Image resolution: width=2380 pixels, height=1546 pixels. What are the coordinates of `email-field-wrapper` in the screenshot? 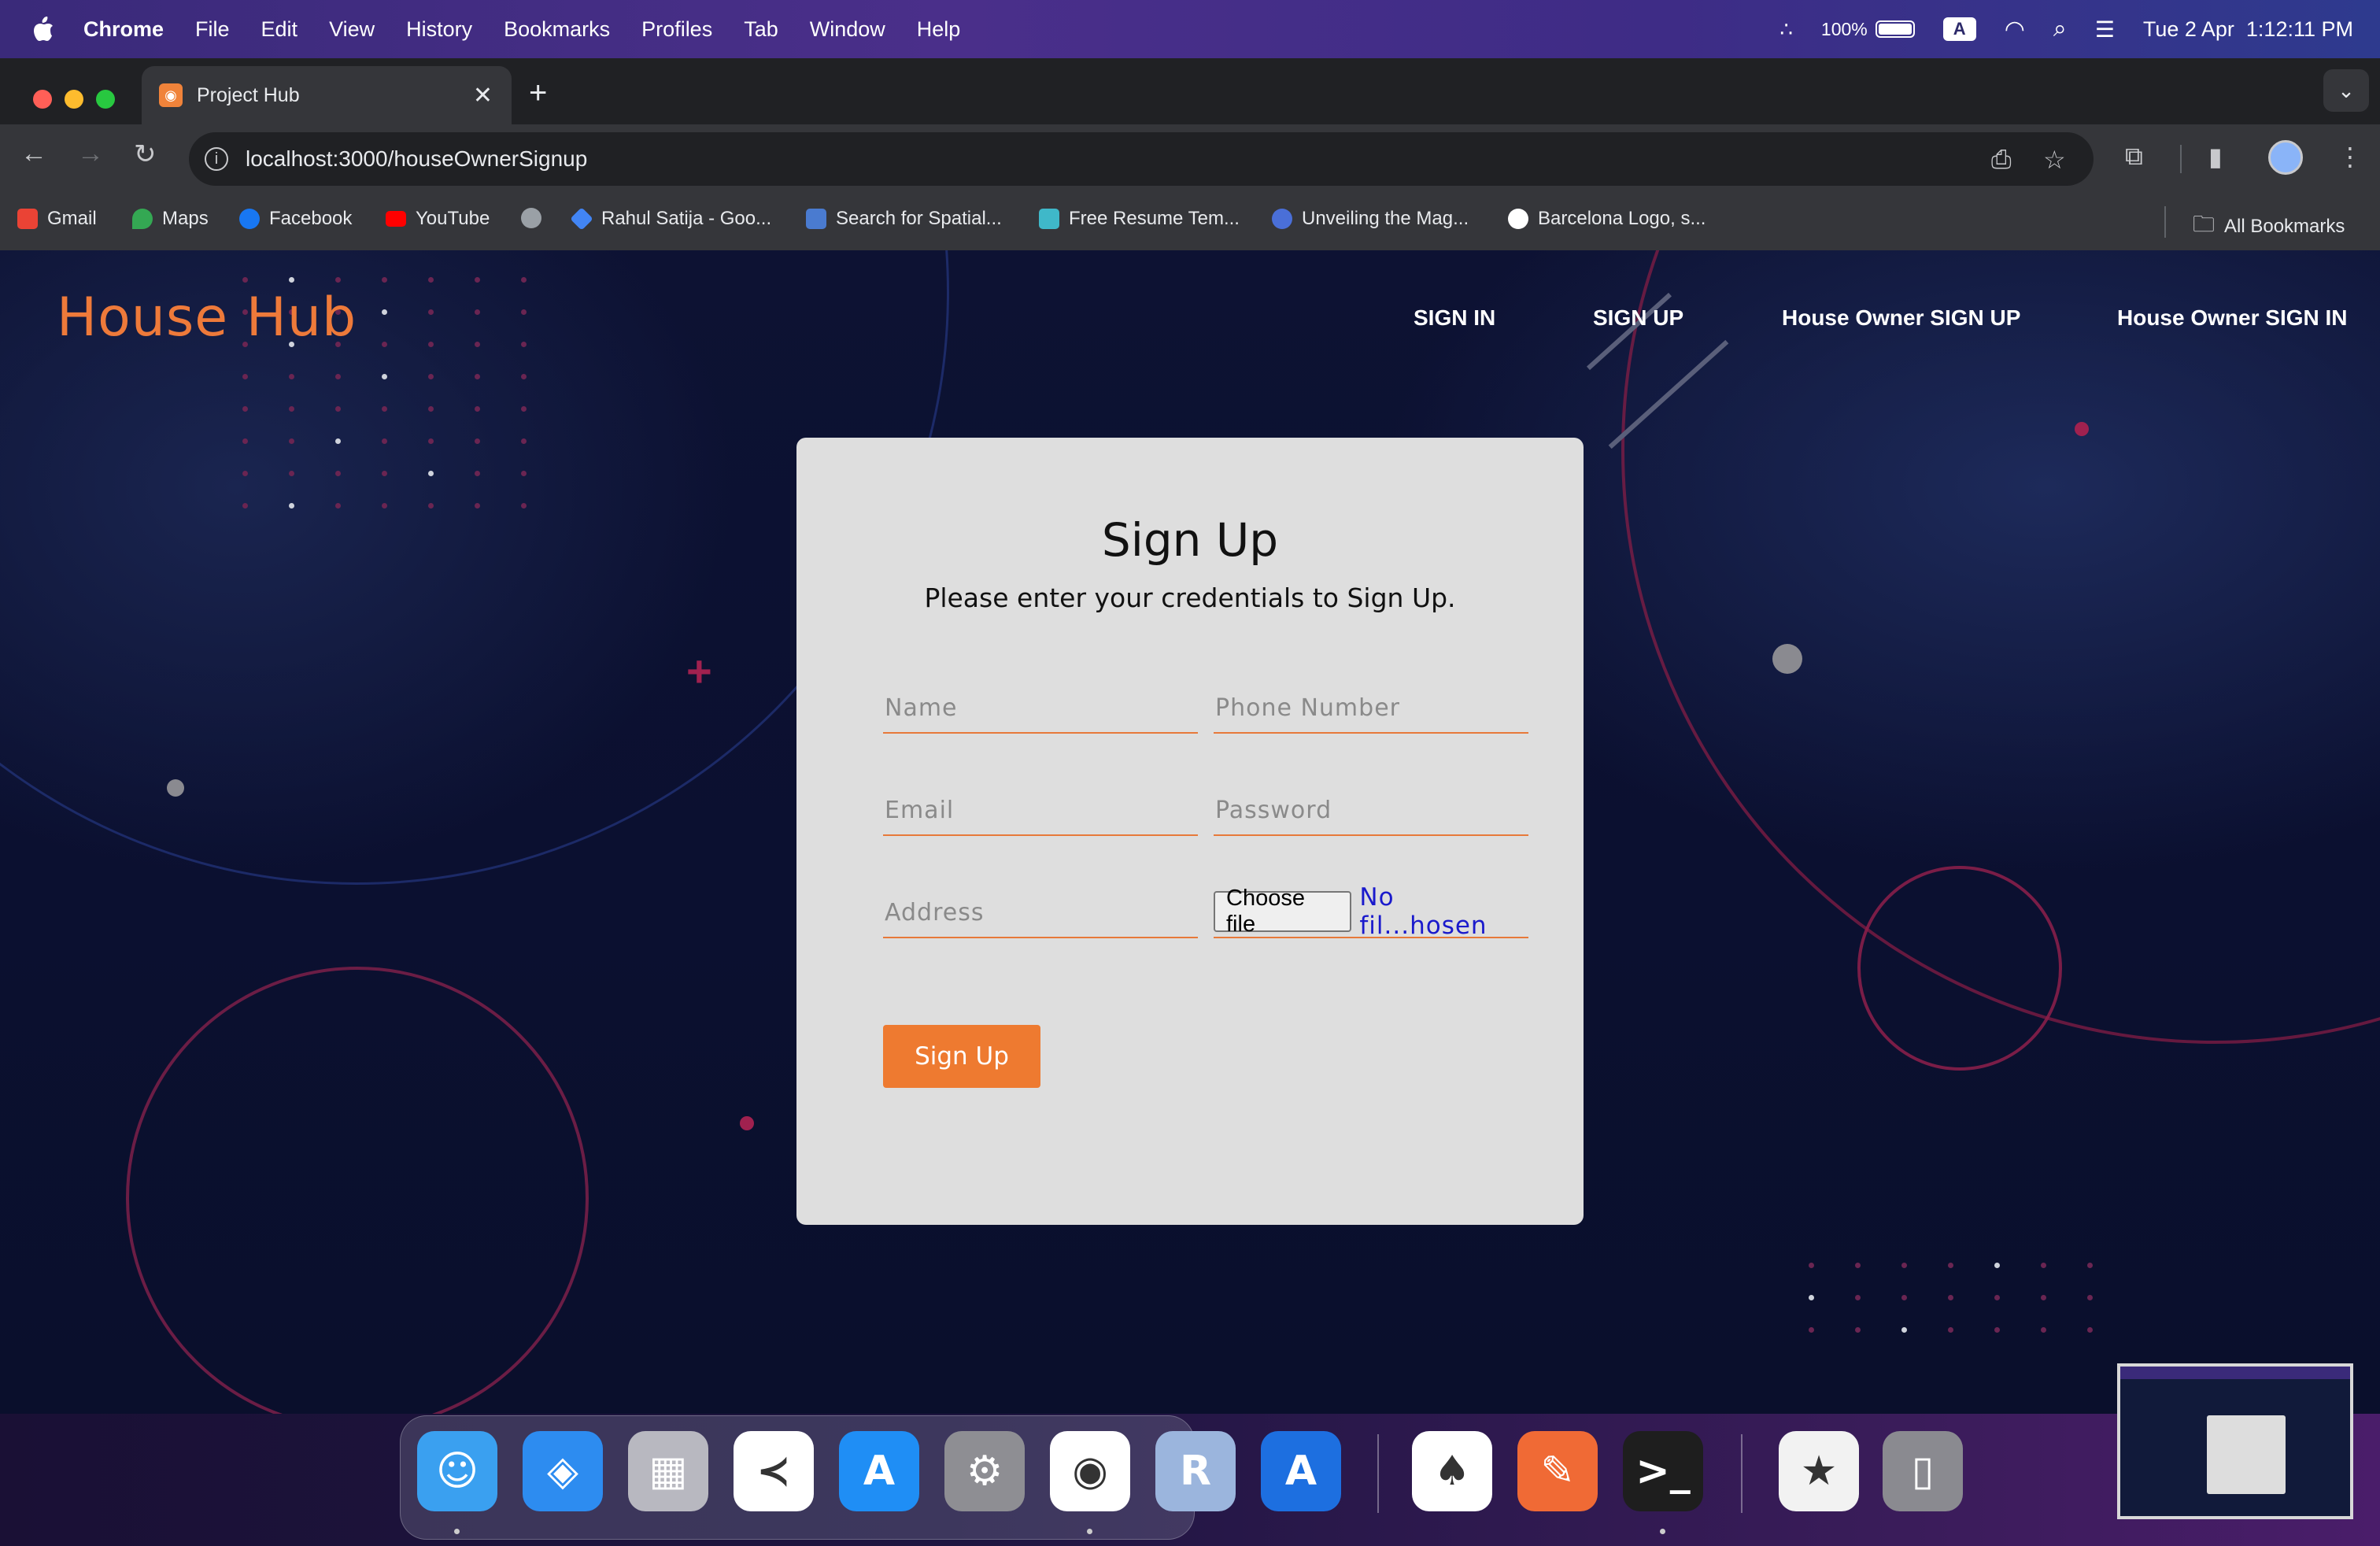 It's located at (1042, 810).